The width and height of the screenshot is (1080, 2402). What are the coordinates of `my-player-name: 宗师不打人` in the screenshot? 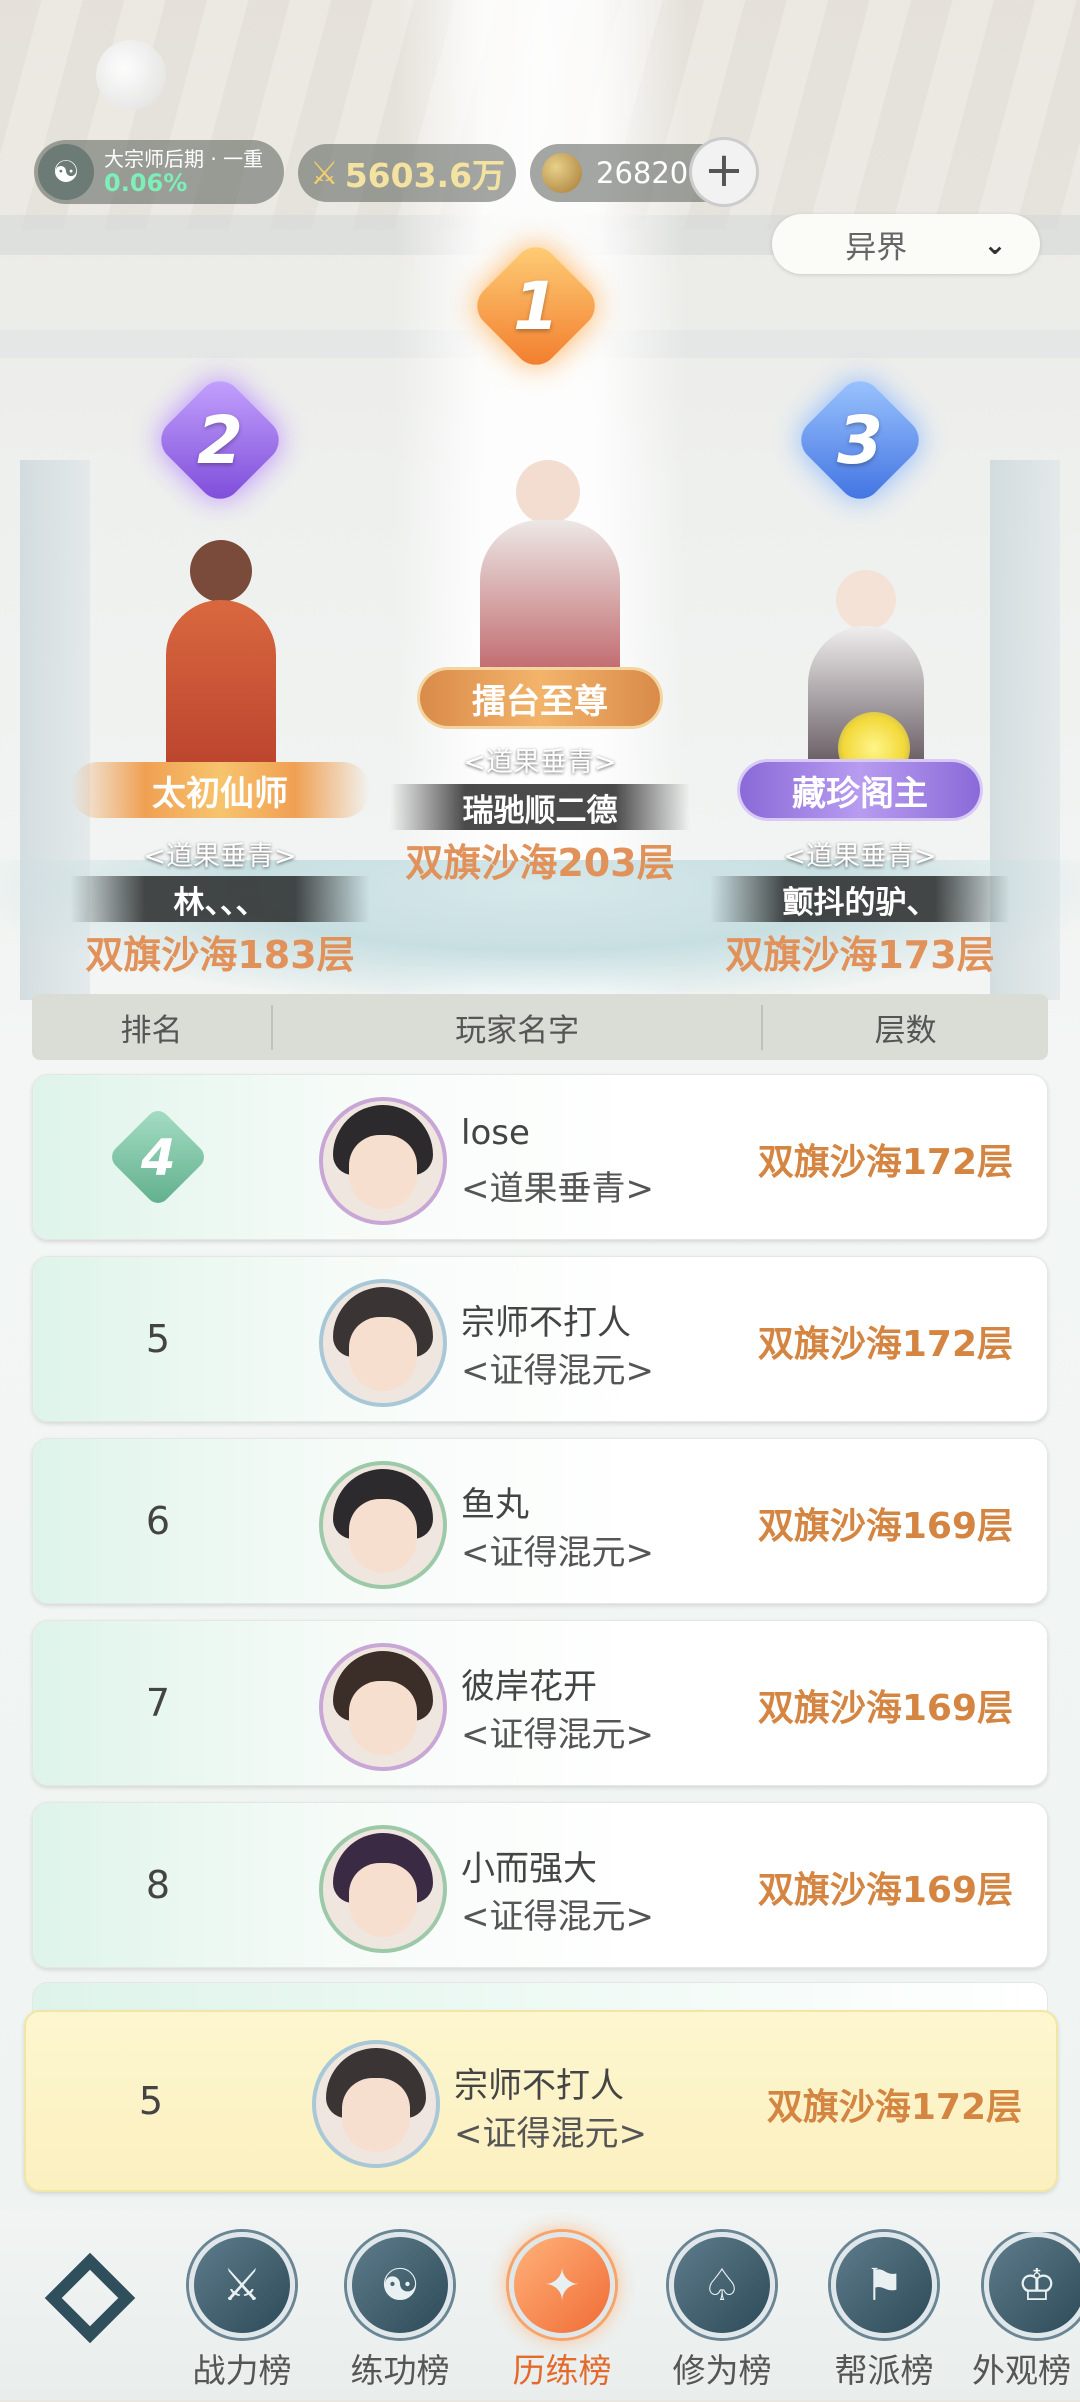 It's located at (539, 2086).